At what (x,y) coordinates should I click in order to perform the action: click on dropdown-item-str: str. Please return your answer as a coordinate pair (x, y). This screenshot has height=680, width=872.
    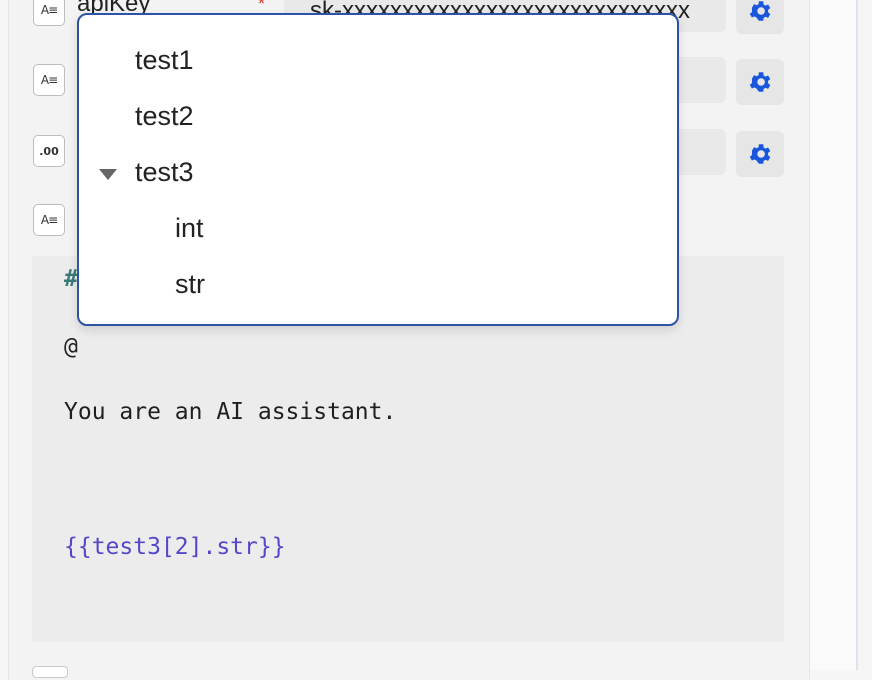
    Looking at the image, I should click on (378, 284).